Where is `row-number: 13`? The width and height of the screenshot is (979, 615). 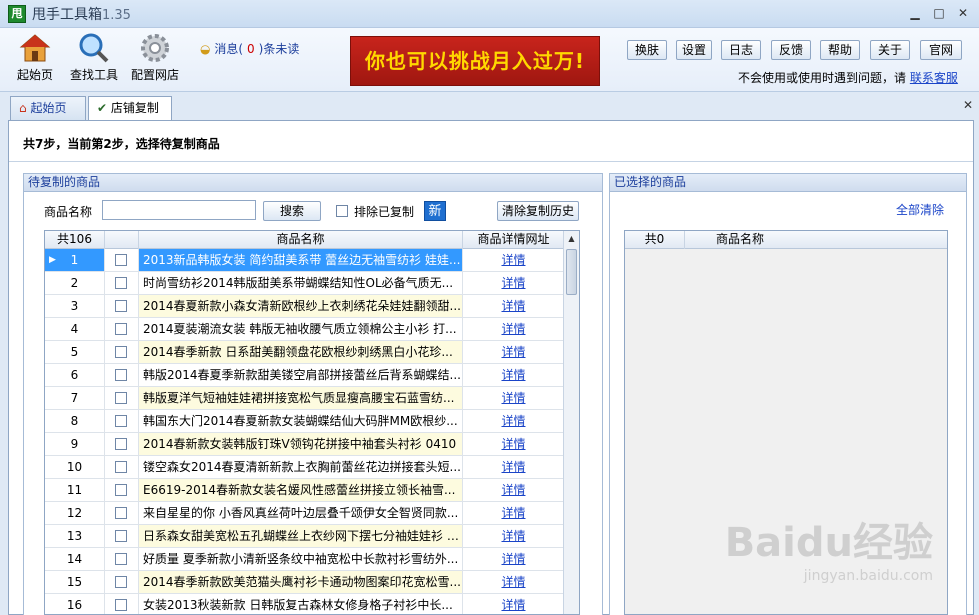
row-number: 13 is located at coordinates (75, 536).